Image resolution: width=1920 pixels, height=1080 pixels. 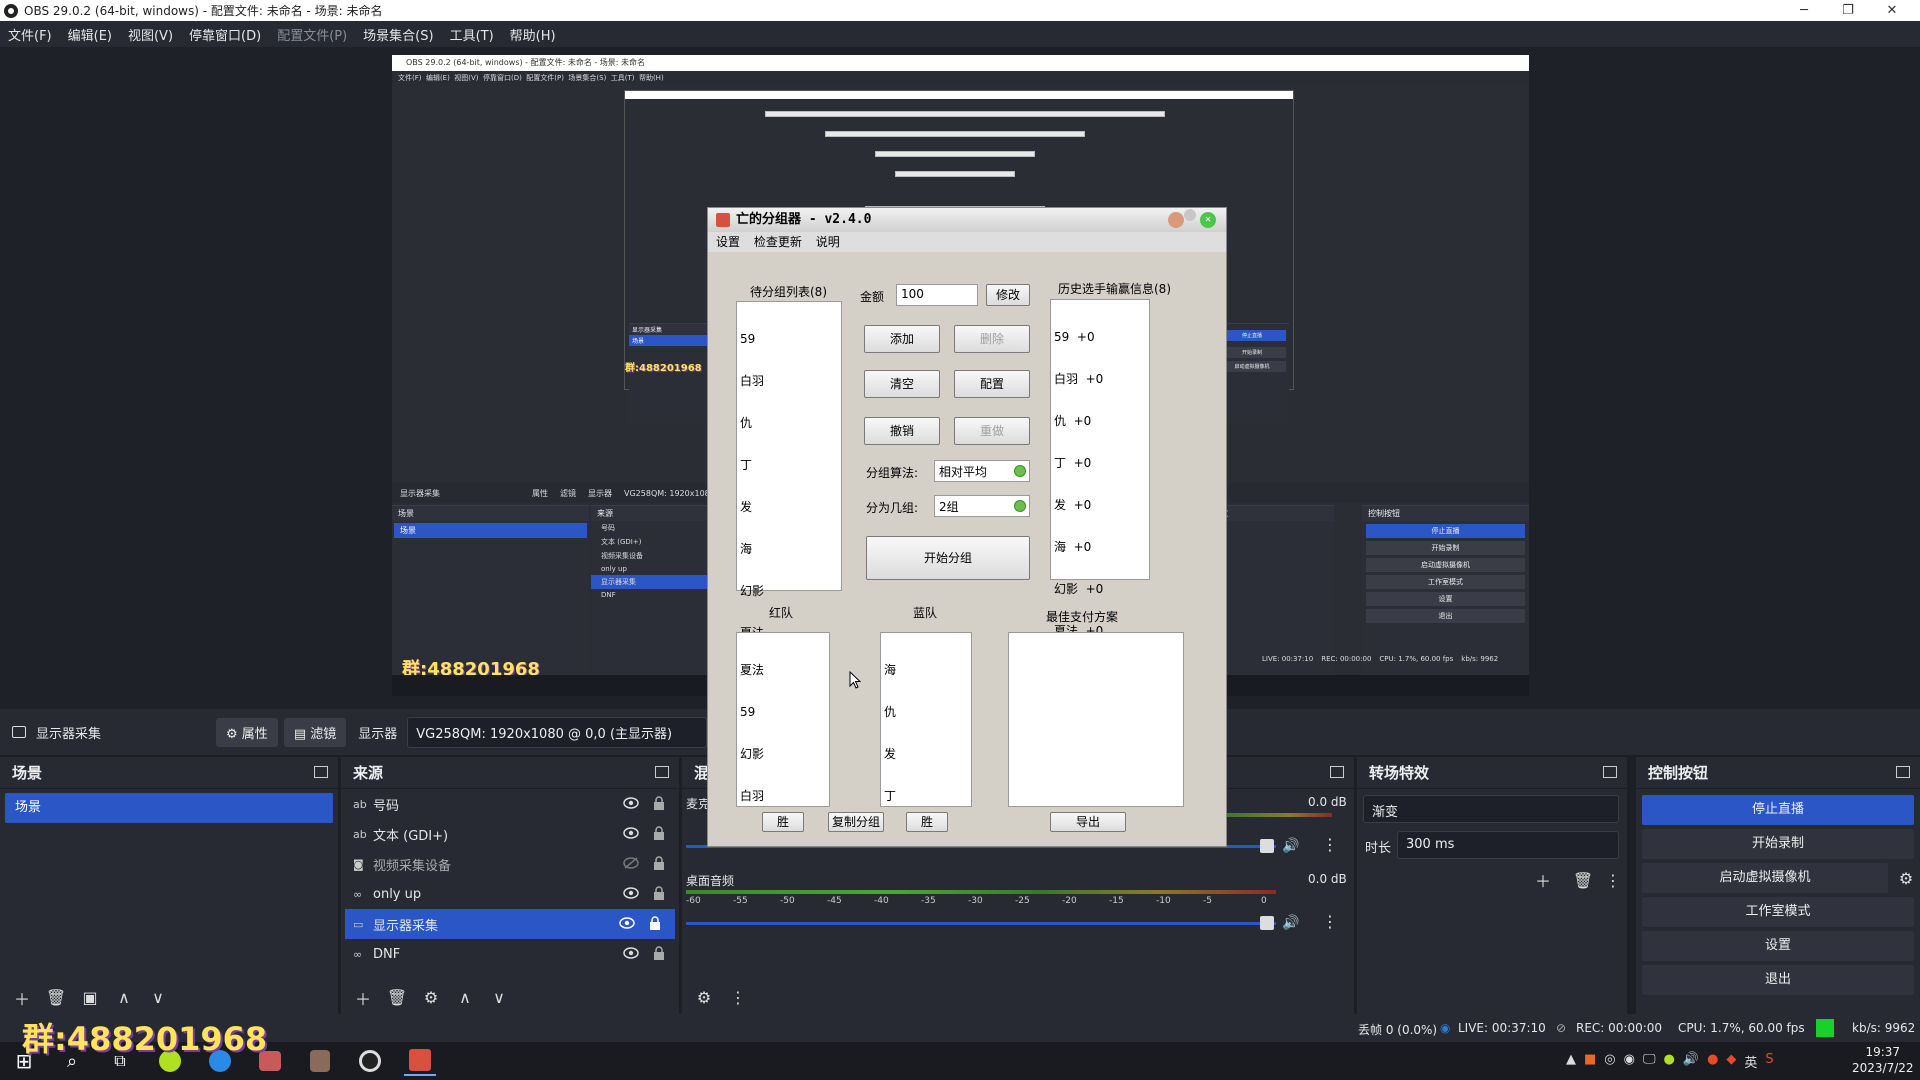 I want to click on scene-filter-icon: ▣, so click(x=90, y=998).